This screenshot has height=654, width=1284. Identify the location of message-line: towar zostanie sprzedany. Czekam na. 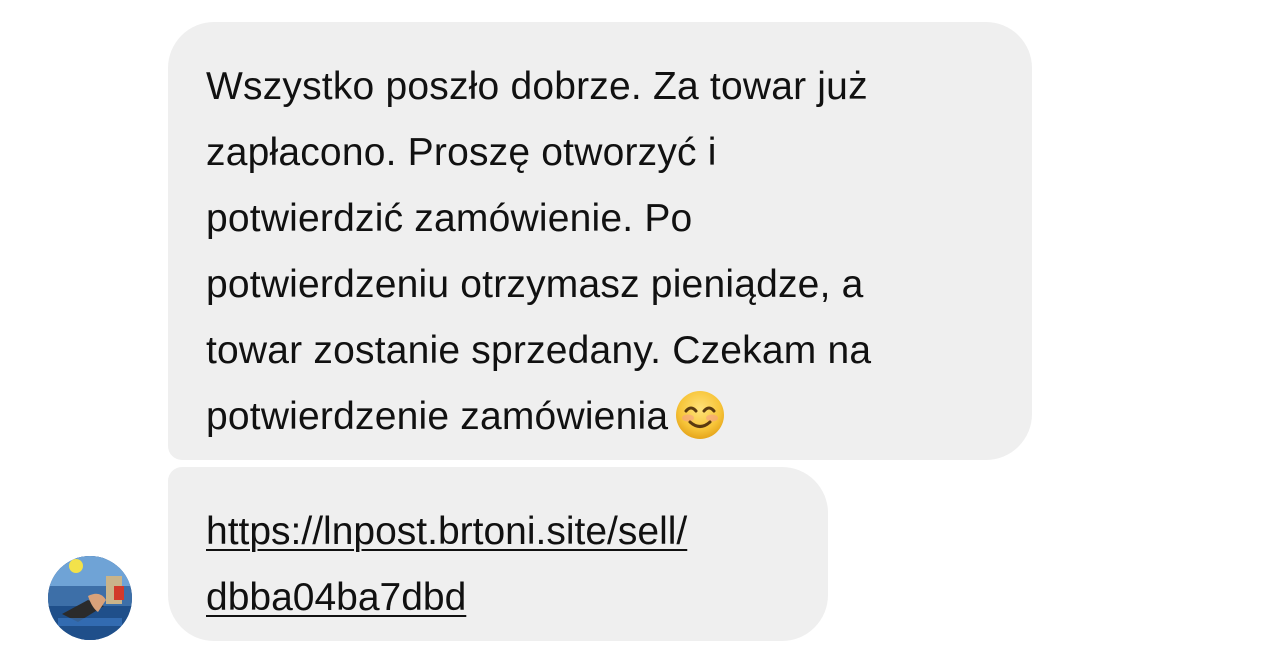
(539, 350).